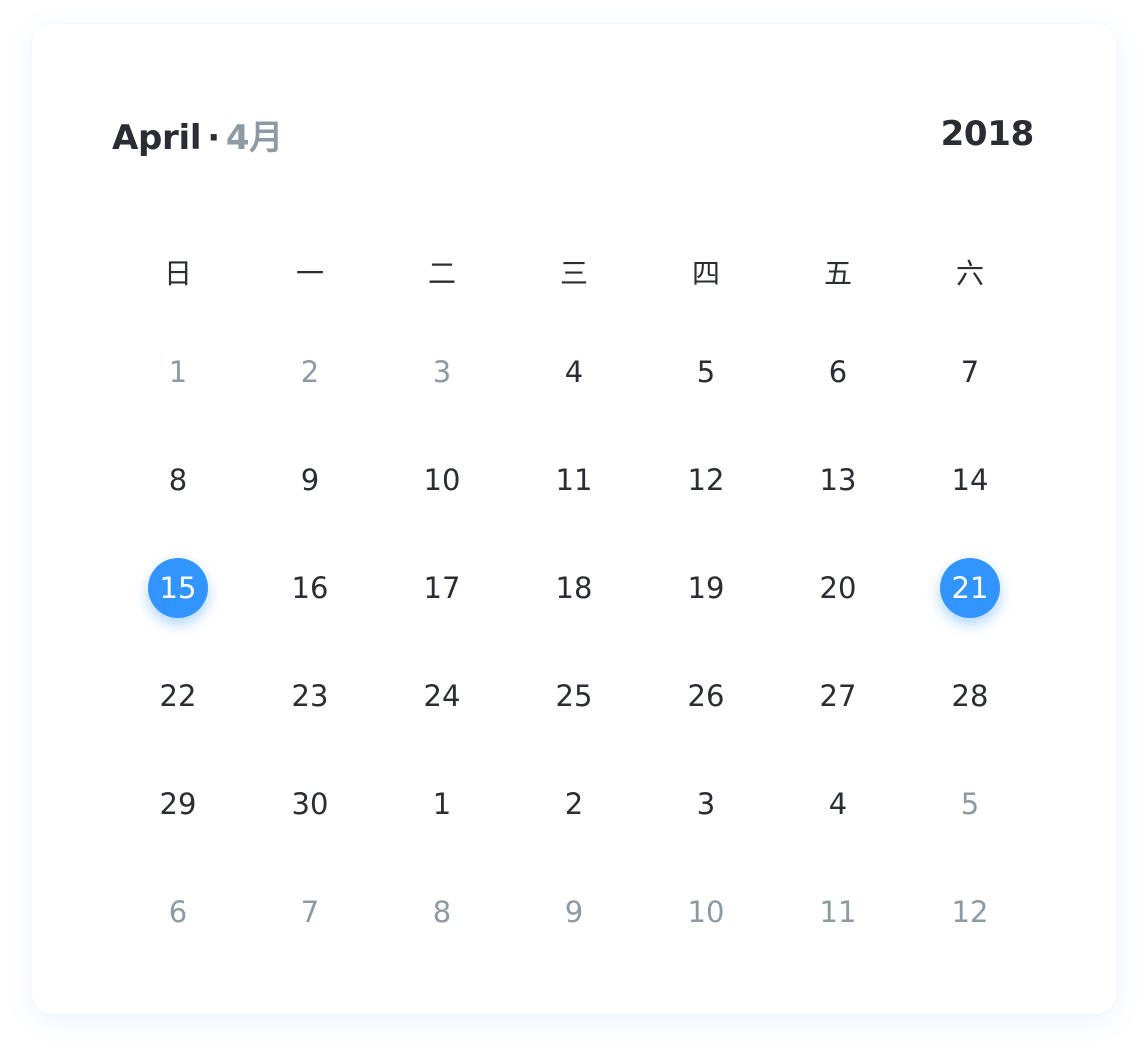  Describe the element at coordinates (441, 273) in the screenshot. I see `weekday-tue: 二` at that location.